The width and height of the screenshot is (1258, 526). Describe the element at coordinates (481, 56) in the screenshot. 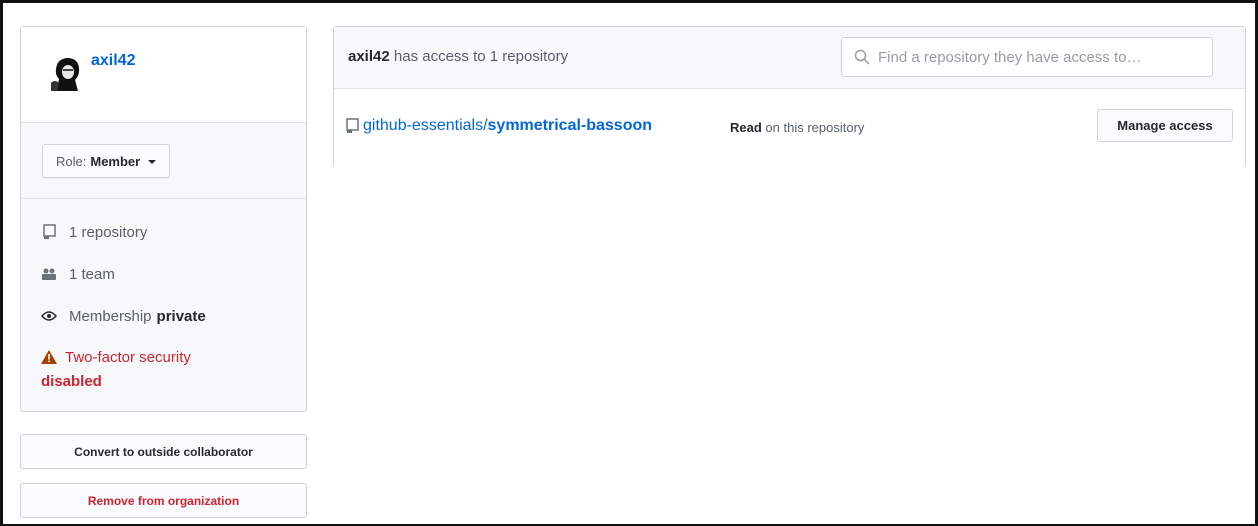

I see `access-summary-text: has access to 1 repository` at that location.